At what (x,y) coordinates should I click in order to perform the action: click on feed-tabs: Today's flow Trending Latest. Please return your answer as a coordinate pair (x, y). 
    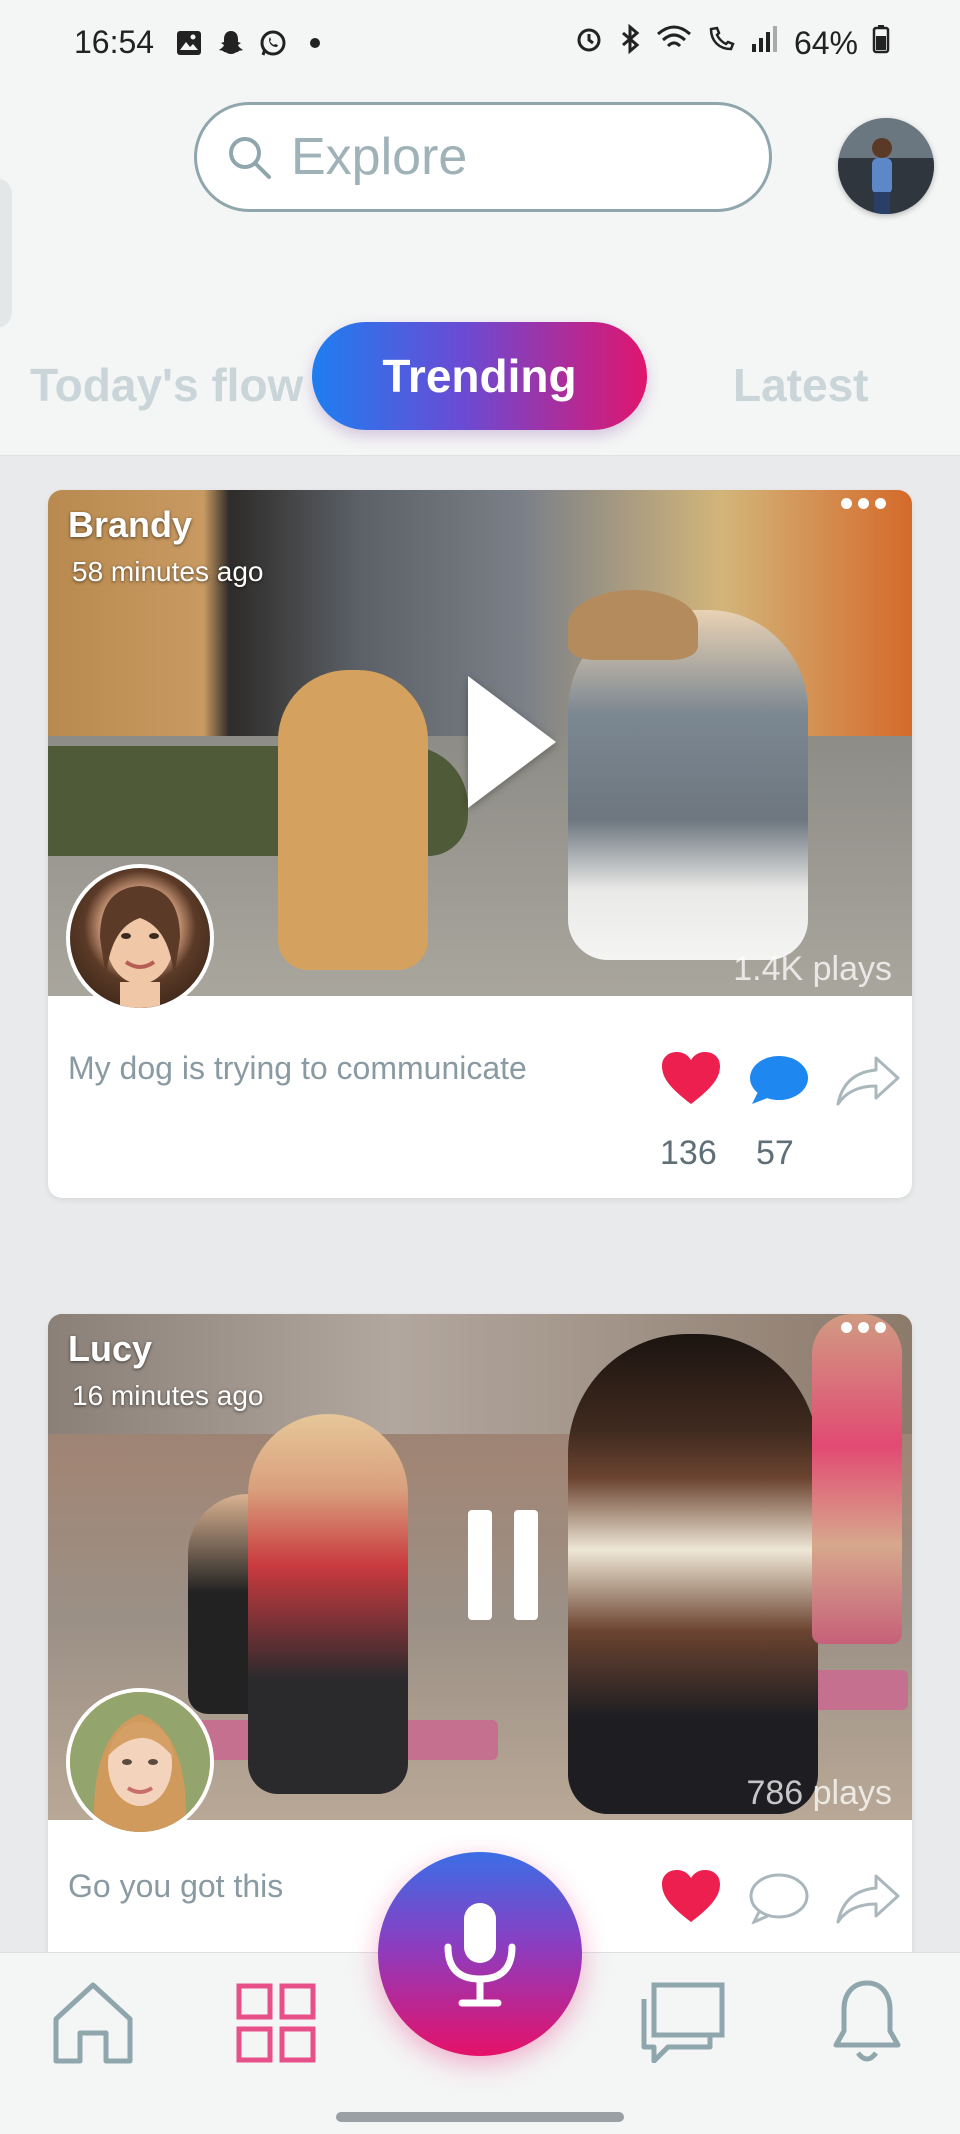
    Looking at the image, I should click on (480, 377).